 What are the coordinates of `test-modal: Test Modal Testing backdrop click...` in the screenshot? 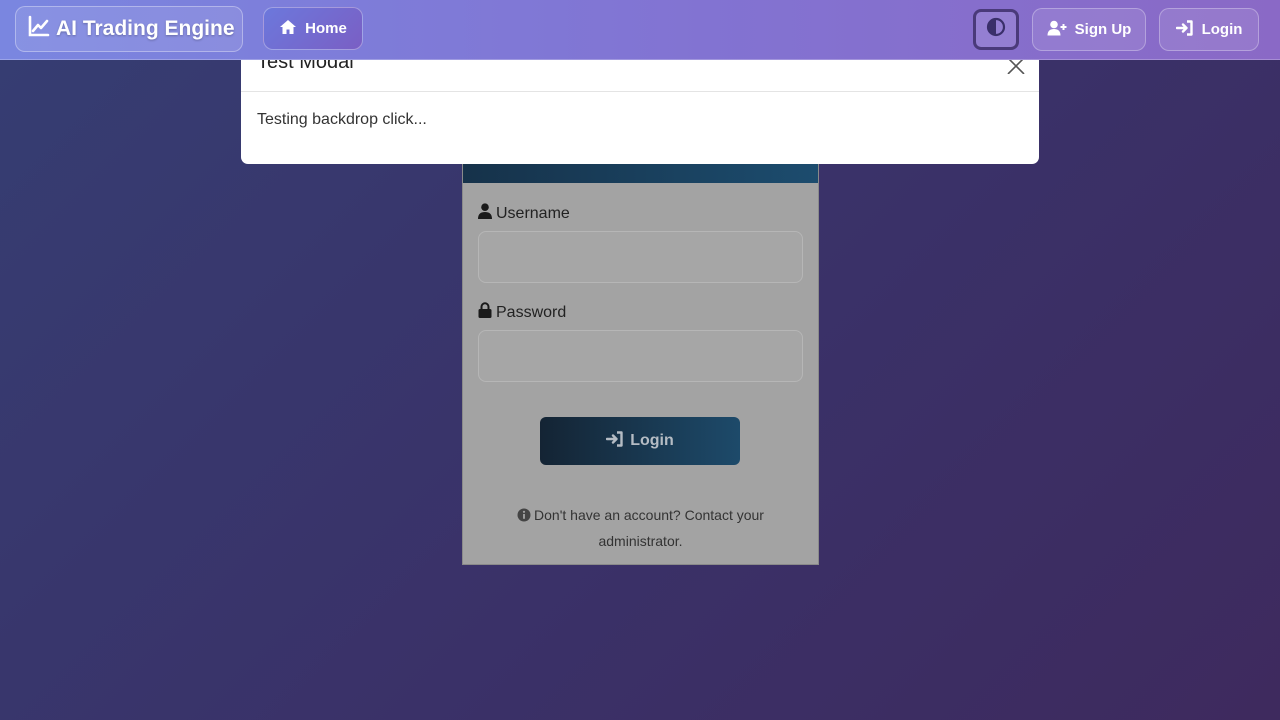 It's located at (640, 112).